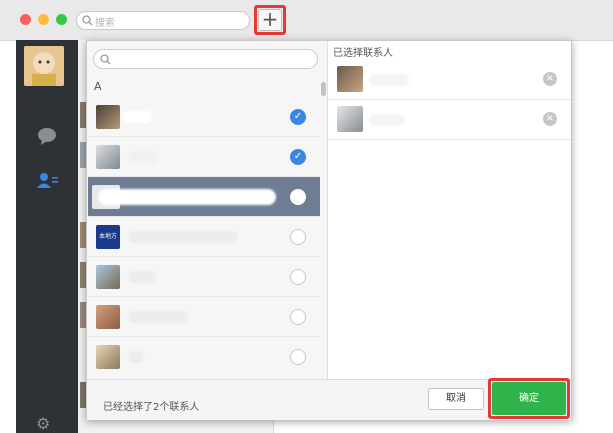 The image size is (613, 433). What do you see at coordinates (151, 407) in the screenshot?
I see `selection-count-text: 已经选择了2个联系人` at bounding box center [151, 407].